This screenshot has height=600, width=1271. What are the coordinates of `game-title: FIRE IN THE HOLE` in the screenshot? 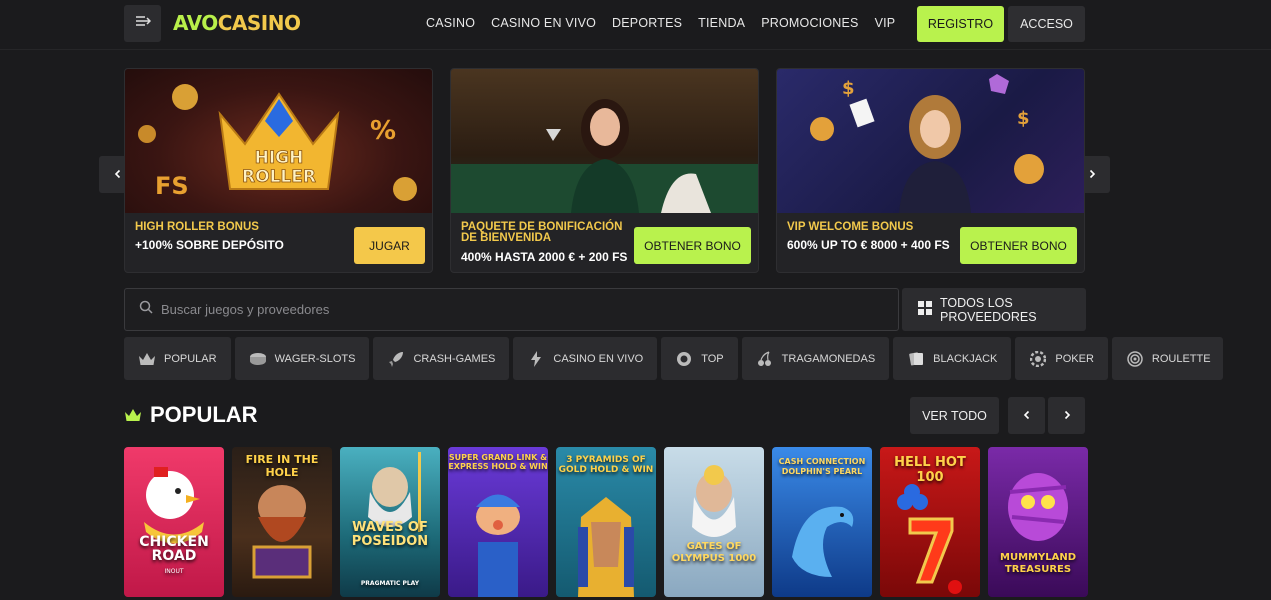 It's located at (282, 466).